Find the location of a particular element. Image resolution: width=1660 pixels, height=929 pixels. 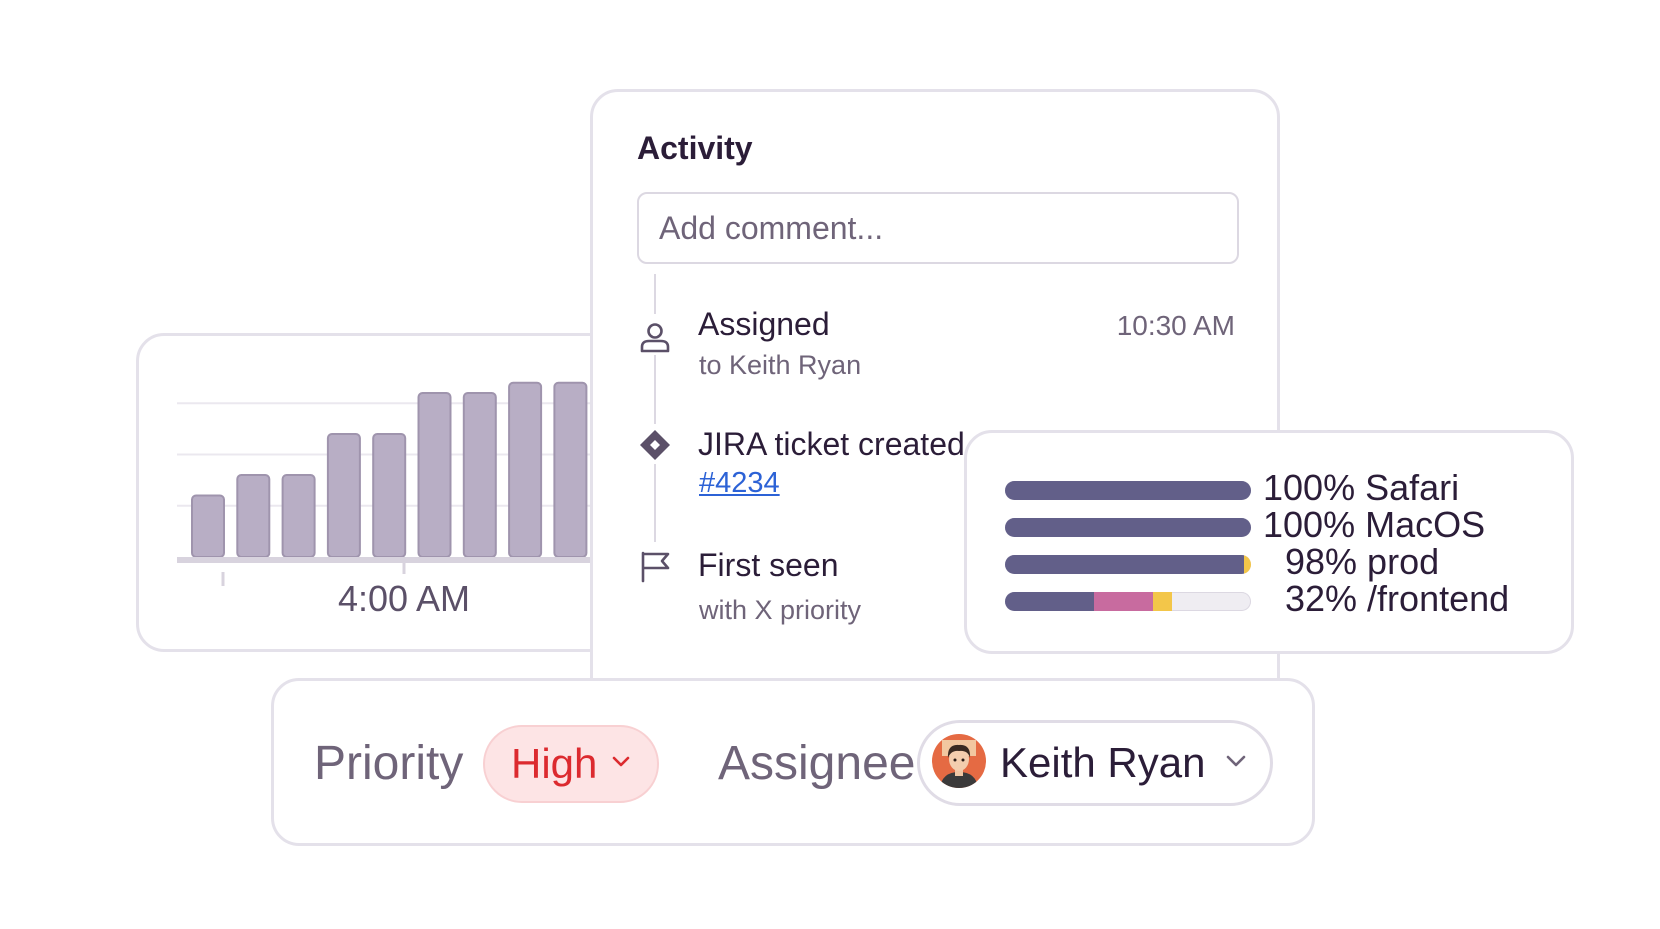

assignee-label: Assignee is located at coordinates (817, 763).